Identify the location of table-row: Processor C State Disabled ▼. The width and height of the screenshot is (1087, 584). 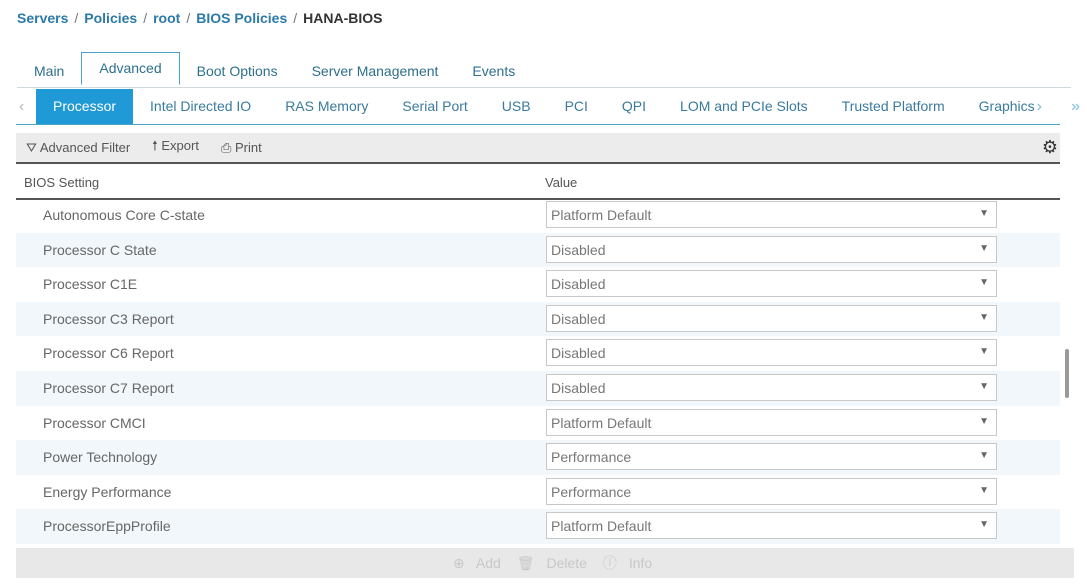
(538, 250).